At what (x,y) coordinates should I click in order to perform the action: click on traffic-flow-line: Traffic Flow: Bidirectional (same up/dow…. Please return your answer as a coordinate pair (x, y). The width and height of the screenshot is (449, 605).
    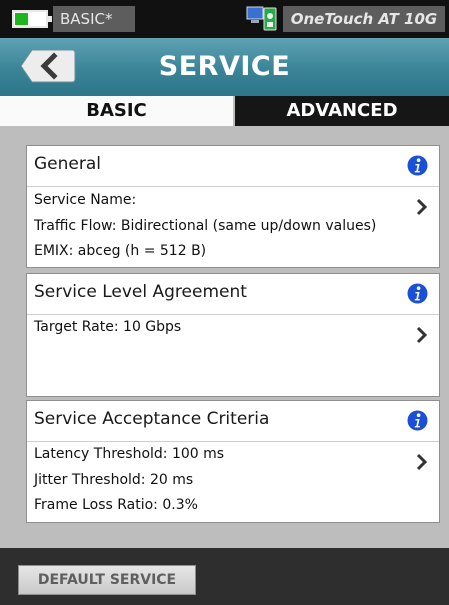
    Looking at the image, I should click on (205, 226).